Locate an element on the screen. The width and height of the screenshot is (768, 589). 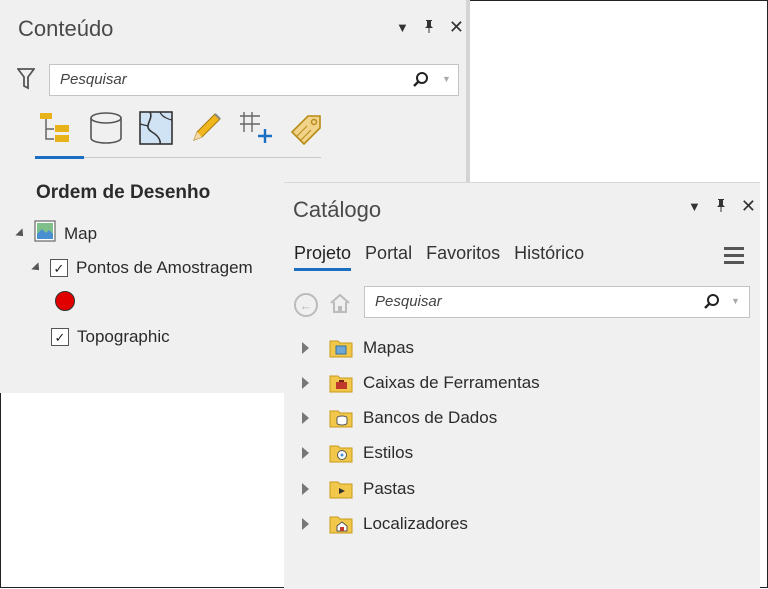
active-tool-indicator is located at coordinates (59, 157).